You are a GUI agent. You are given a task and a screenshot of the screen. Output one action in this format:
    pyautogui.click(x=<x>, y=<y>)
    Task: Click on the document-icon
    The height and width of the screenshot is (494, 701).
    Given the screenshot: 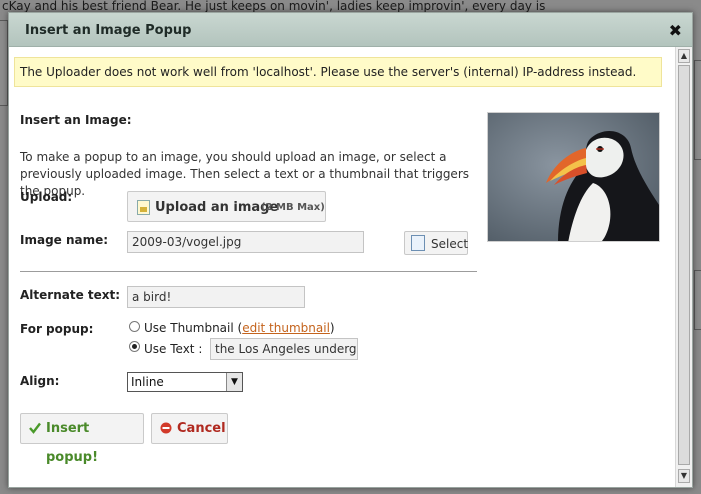 What is the action you would take?
    pyautogui.click(x=418, y=243)
    